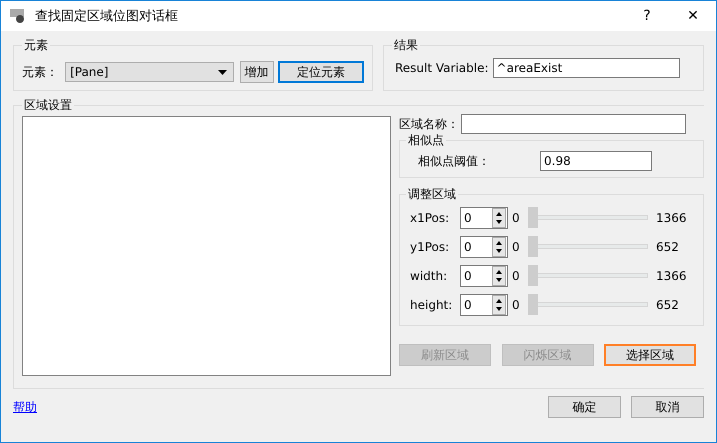 The width and height of the screenshot is (717, 443). Describe the element at coordinates (25, 407) in the screenshot. I see `help-link: 帮助` at that location.